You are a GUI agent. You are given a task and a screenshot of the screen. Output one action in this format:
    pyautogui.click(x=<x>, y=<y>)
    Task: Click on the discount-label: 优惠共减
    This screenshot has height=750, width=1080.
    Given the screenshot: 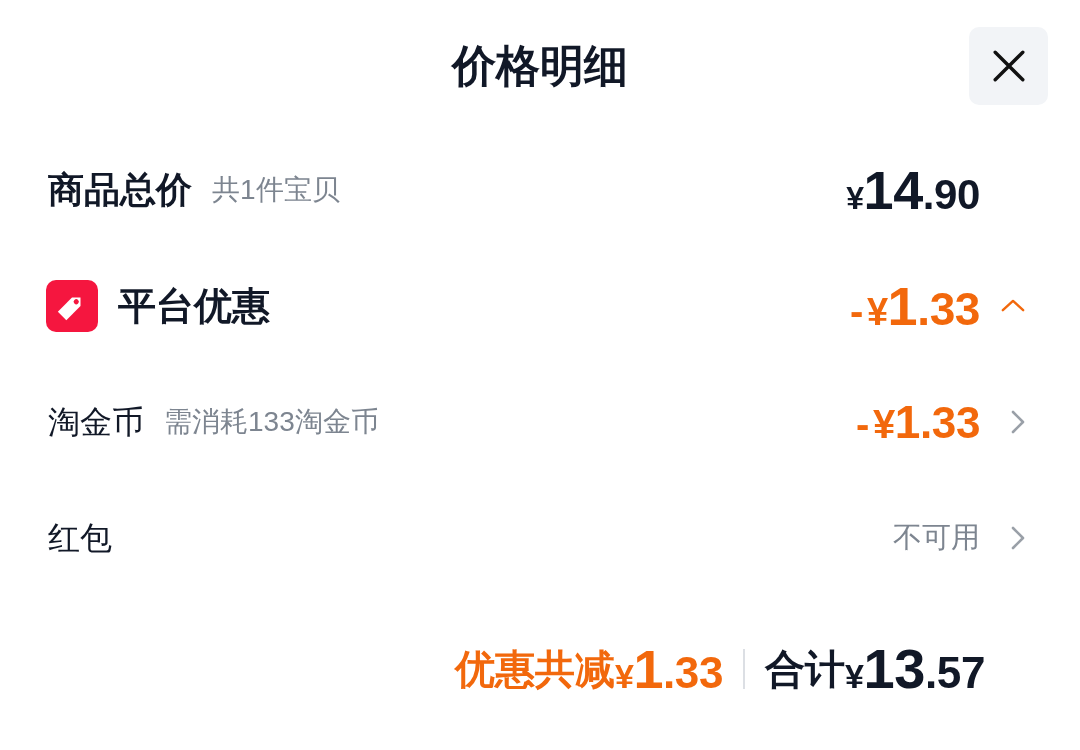 What is the action you would take?
    pyautogui.click(x=534, y=669)
    